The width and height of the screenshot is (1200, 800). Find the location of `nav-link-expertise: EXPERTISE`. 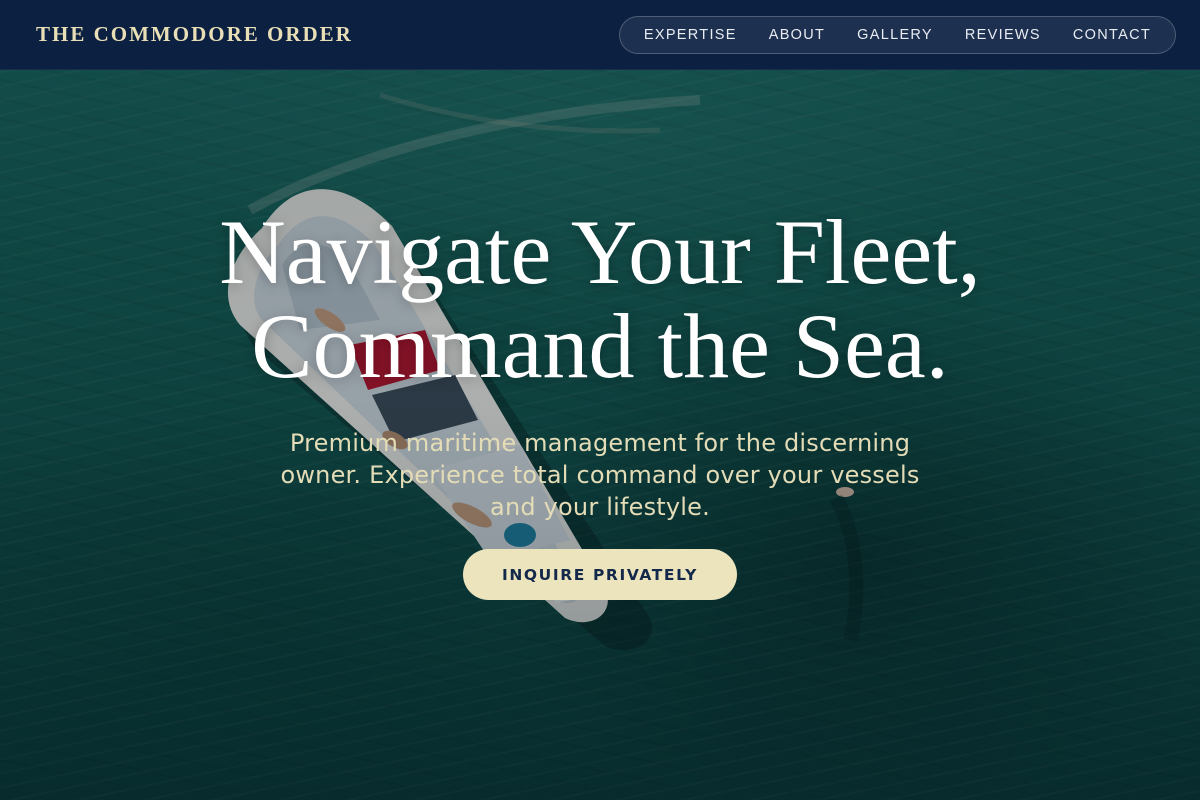

nav-link-expertise: EXPERTISE is located at coordinates (690, 35).